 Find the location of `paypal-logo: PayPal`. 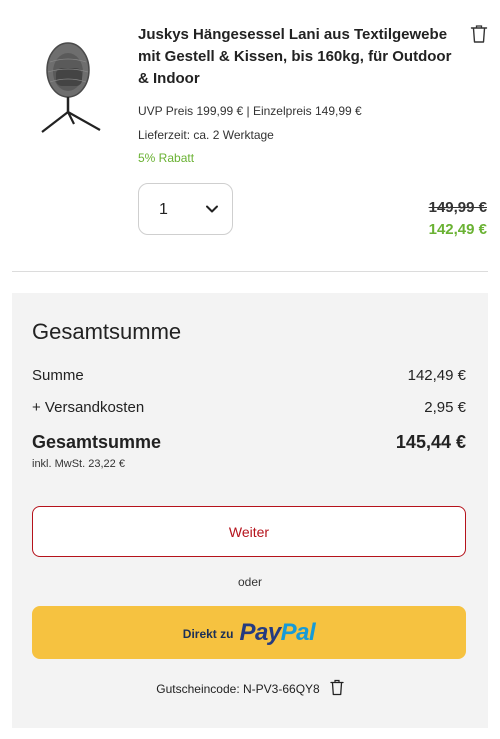

paypal-logo: PayPal is located at coordinates (277, 633).